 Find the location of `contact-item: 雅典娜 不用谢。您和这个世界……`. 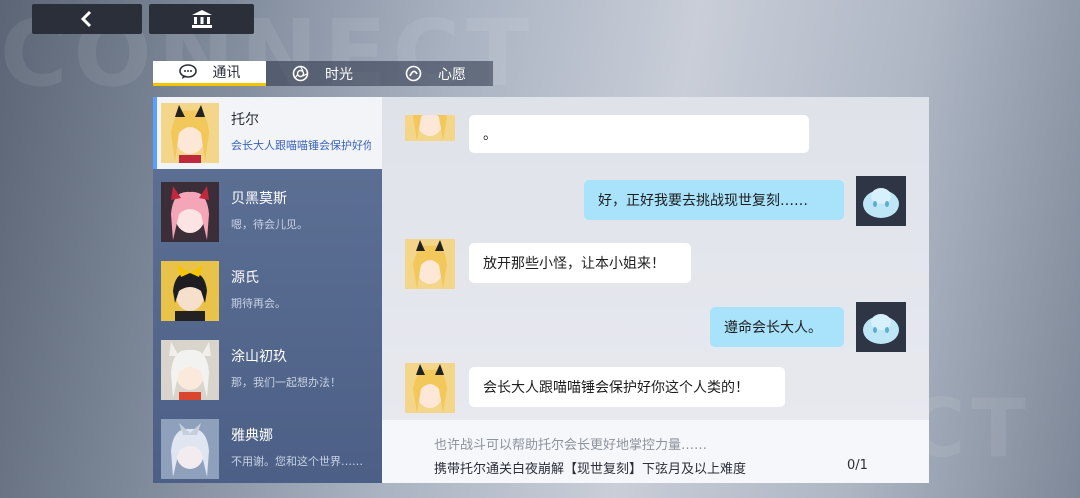

contact-item: 雅典娜 不用谢。您和这个世界…… is located at coordinates (267, 448).